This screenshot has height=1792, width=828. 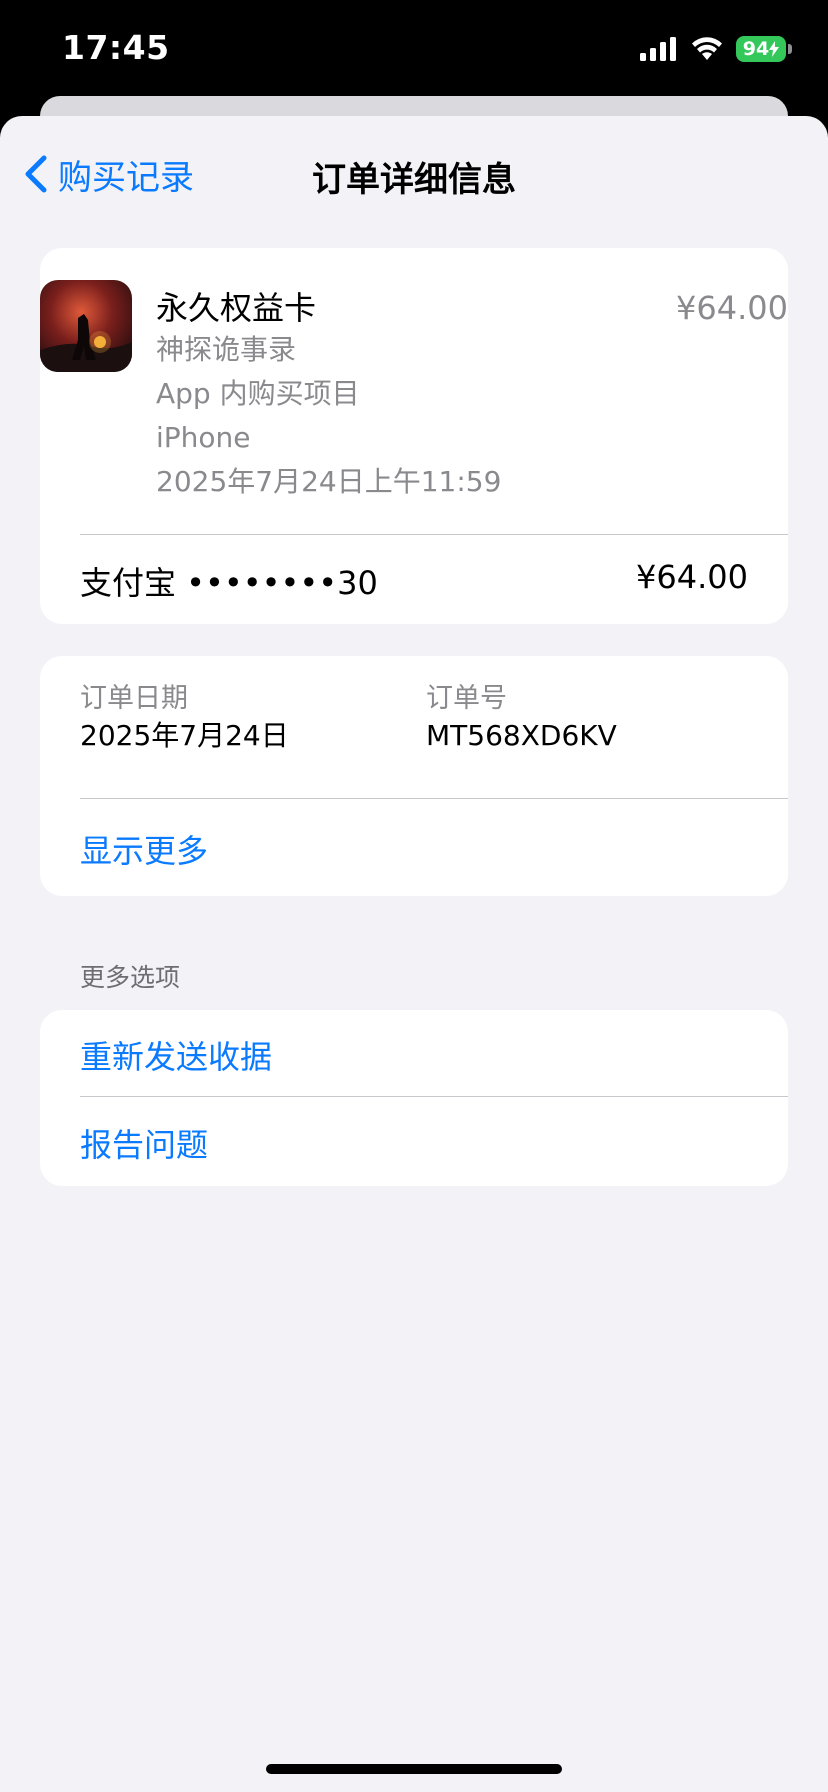 What do you see at coordinates (414, 580) in the screenshot?
I see `payment-row: 支付宝 ••••••••30 ¥64.00` at bounding box center [414, 580].